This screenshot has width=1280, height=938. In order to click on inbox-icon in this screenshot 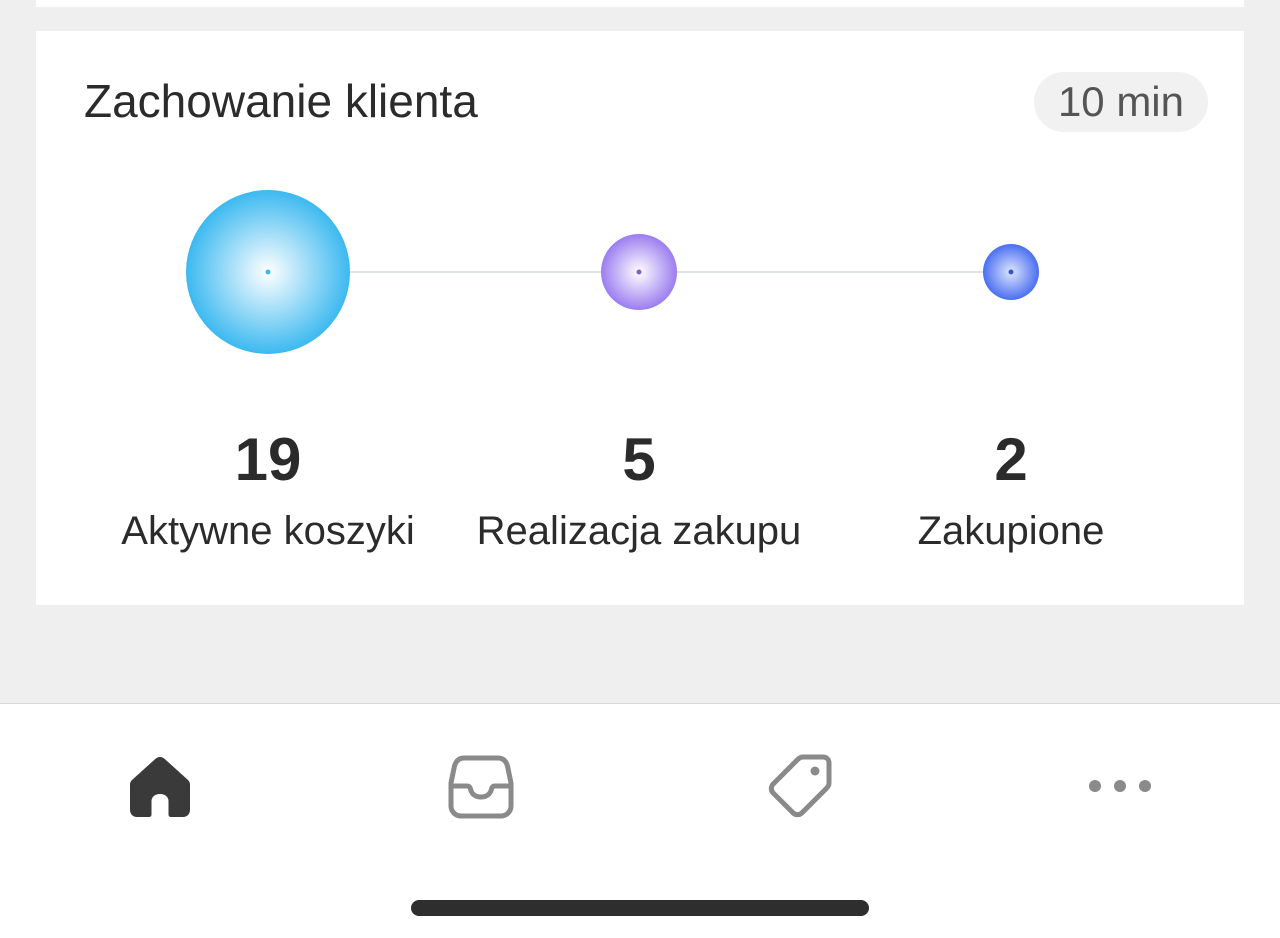, I will do `click(481, 787)`.